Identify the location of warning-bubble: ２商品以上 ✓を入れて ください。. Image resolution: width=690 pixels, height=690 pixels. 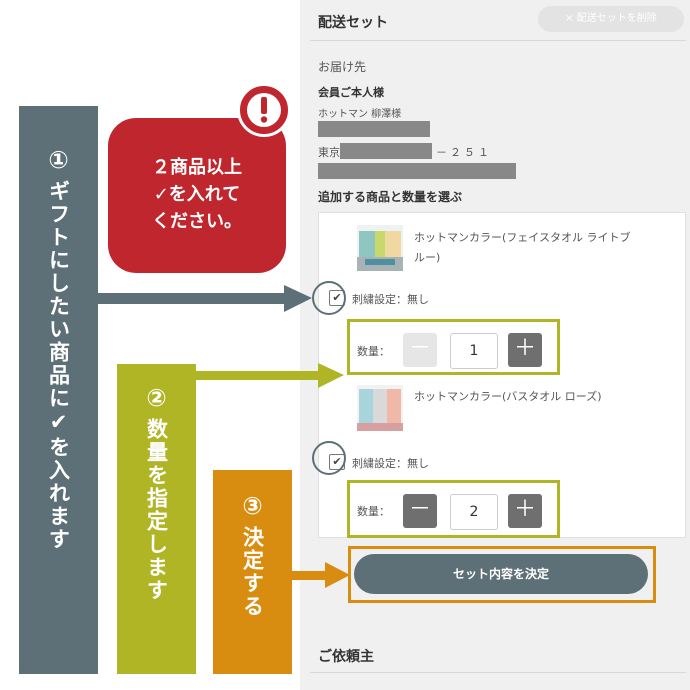
(197, 195).